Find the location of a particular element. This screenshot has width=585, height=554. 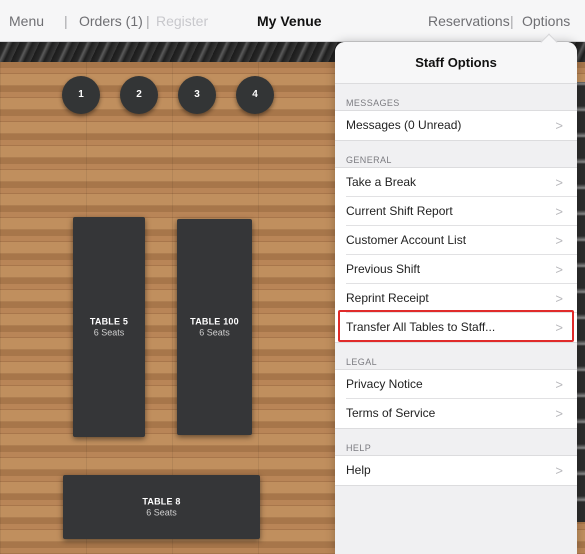

help-list: Help > is located at coordinates (456, 470).